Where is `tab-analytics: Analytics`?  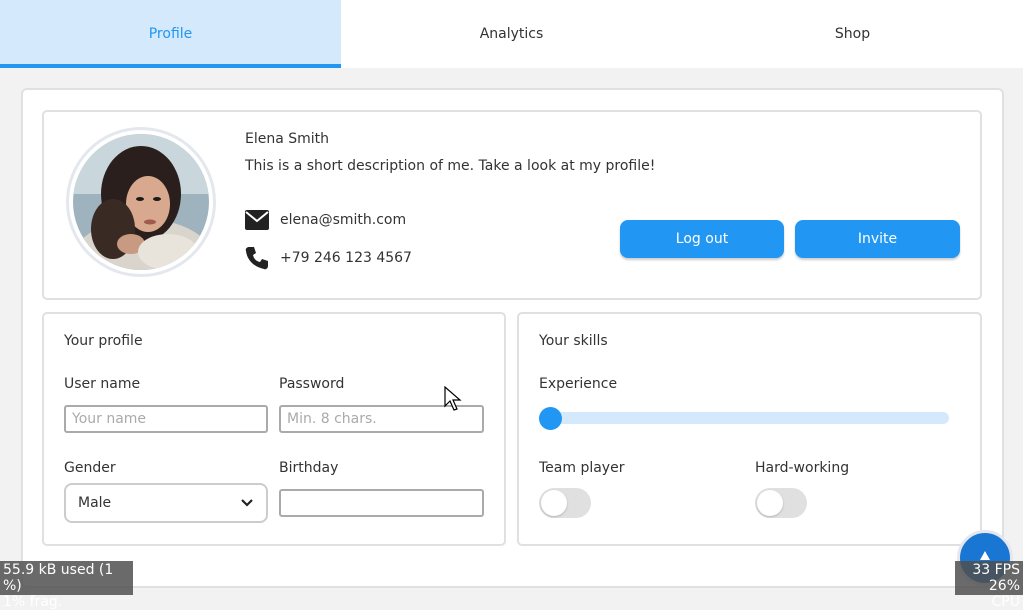 tab-analytics: Analytics is located at coordinates (511, 34).